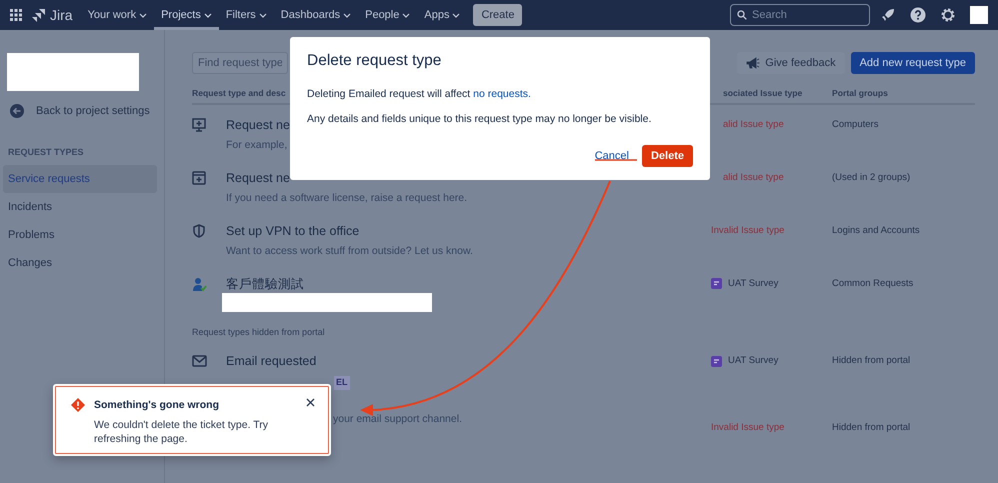 The image size is (998, 483). Describe the element at coordinates (93, 111) in the screenshot. I see `back-link: Back to project settings` at that location.